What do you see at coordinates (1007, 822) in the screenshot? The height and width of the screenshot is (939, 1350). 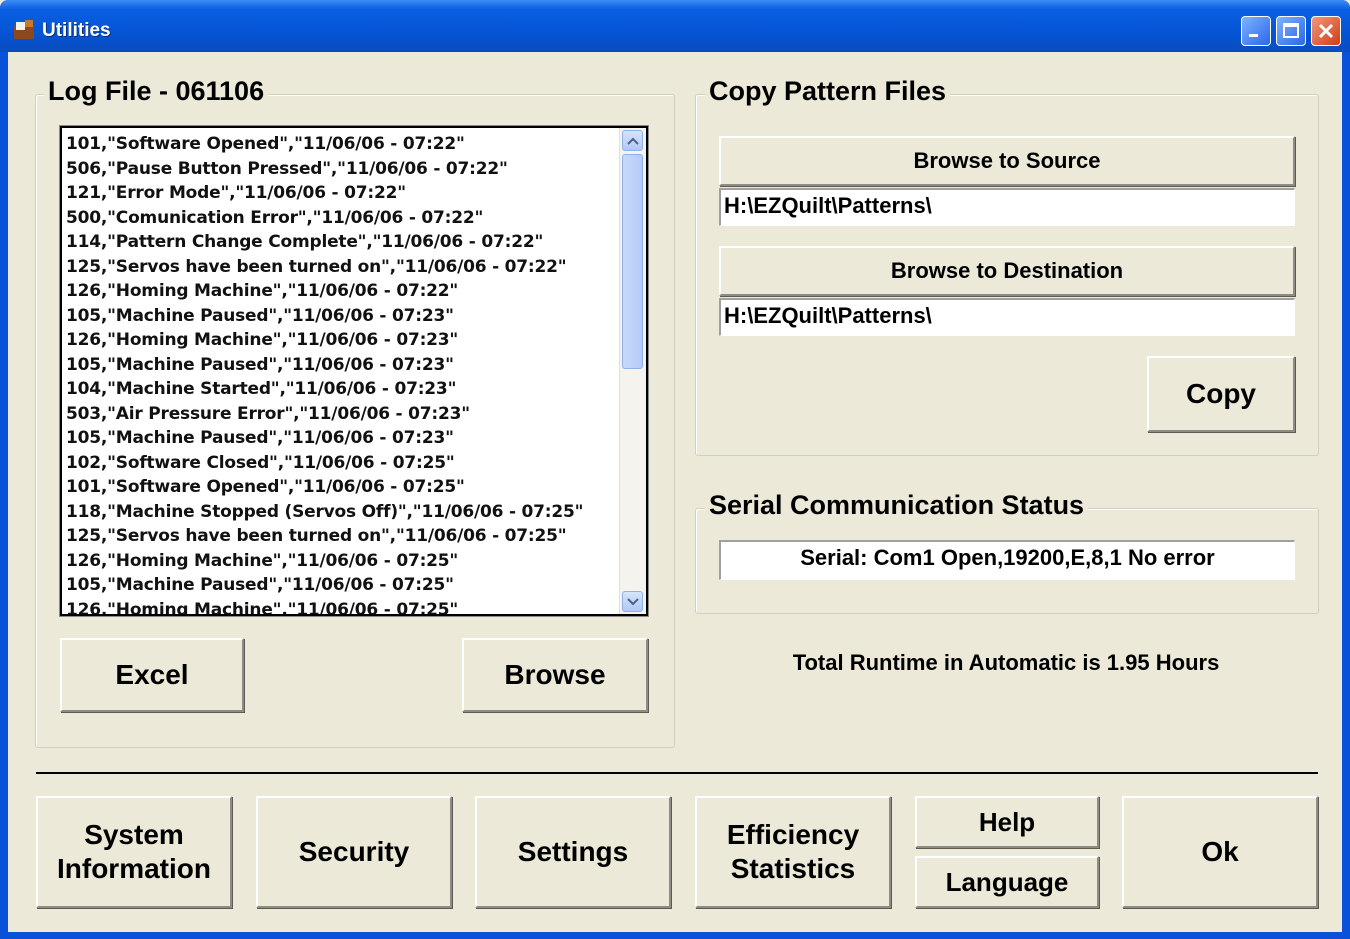 I see `help-button: Help` at bounding box center [1007, 822].